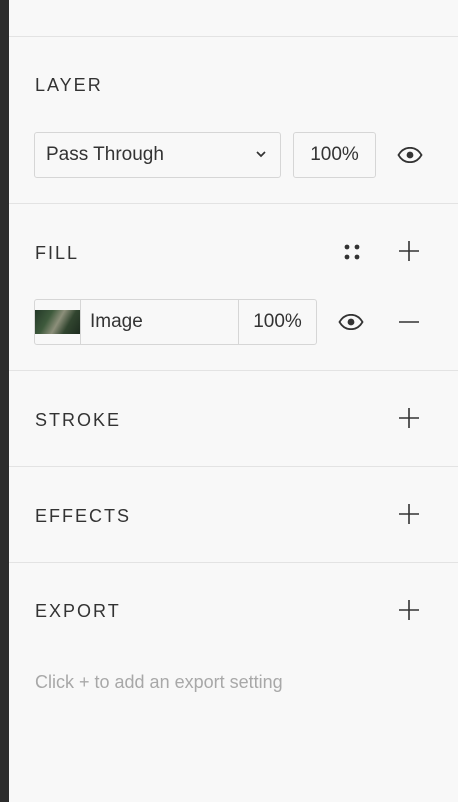  I want to click on chevron-down-icon, so click(261, 157).